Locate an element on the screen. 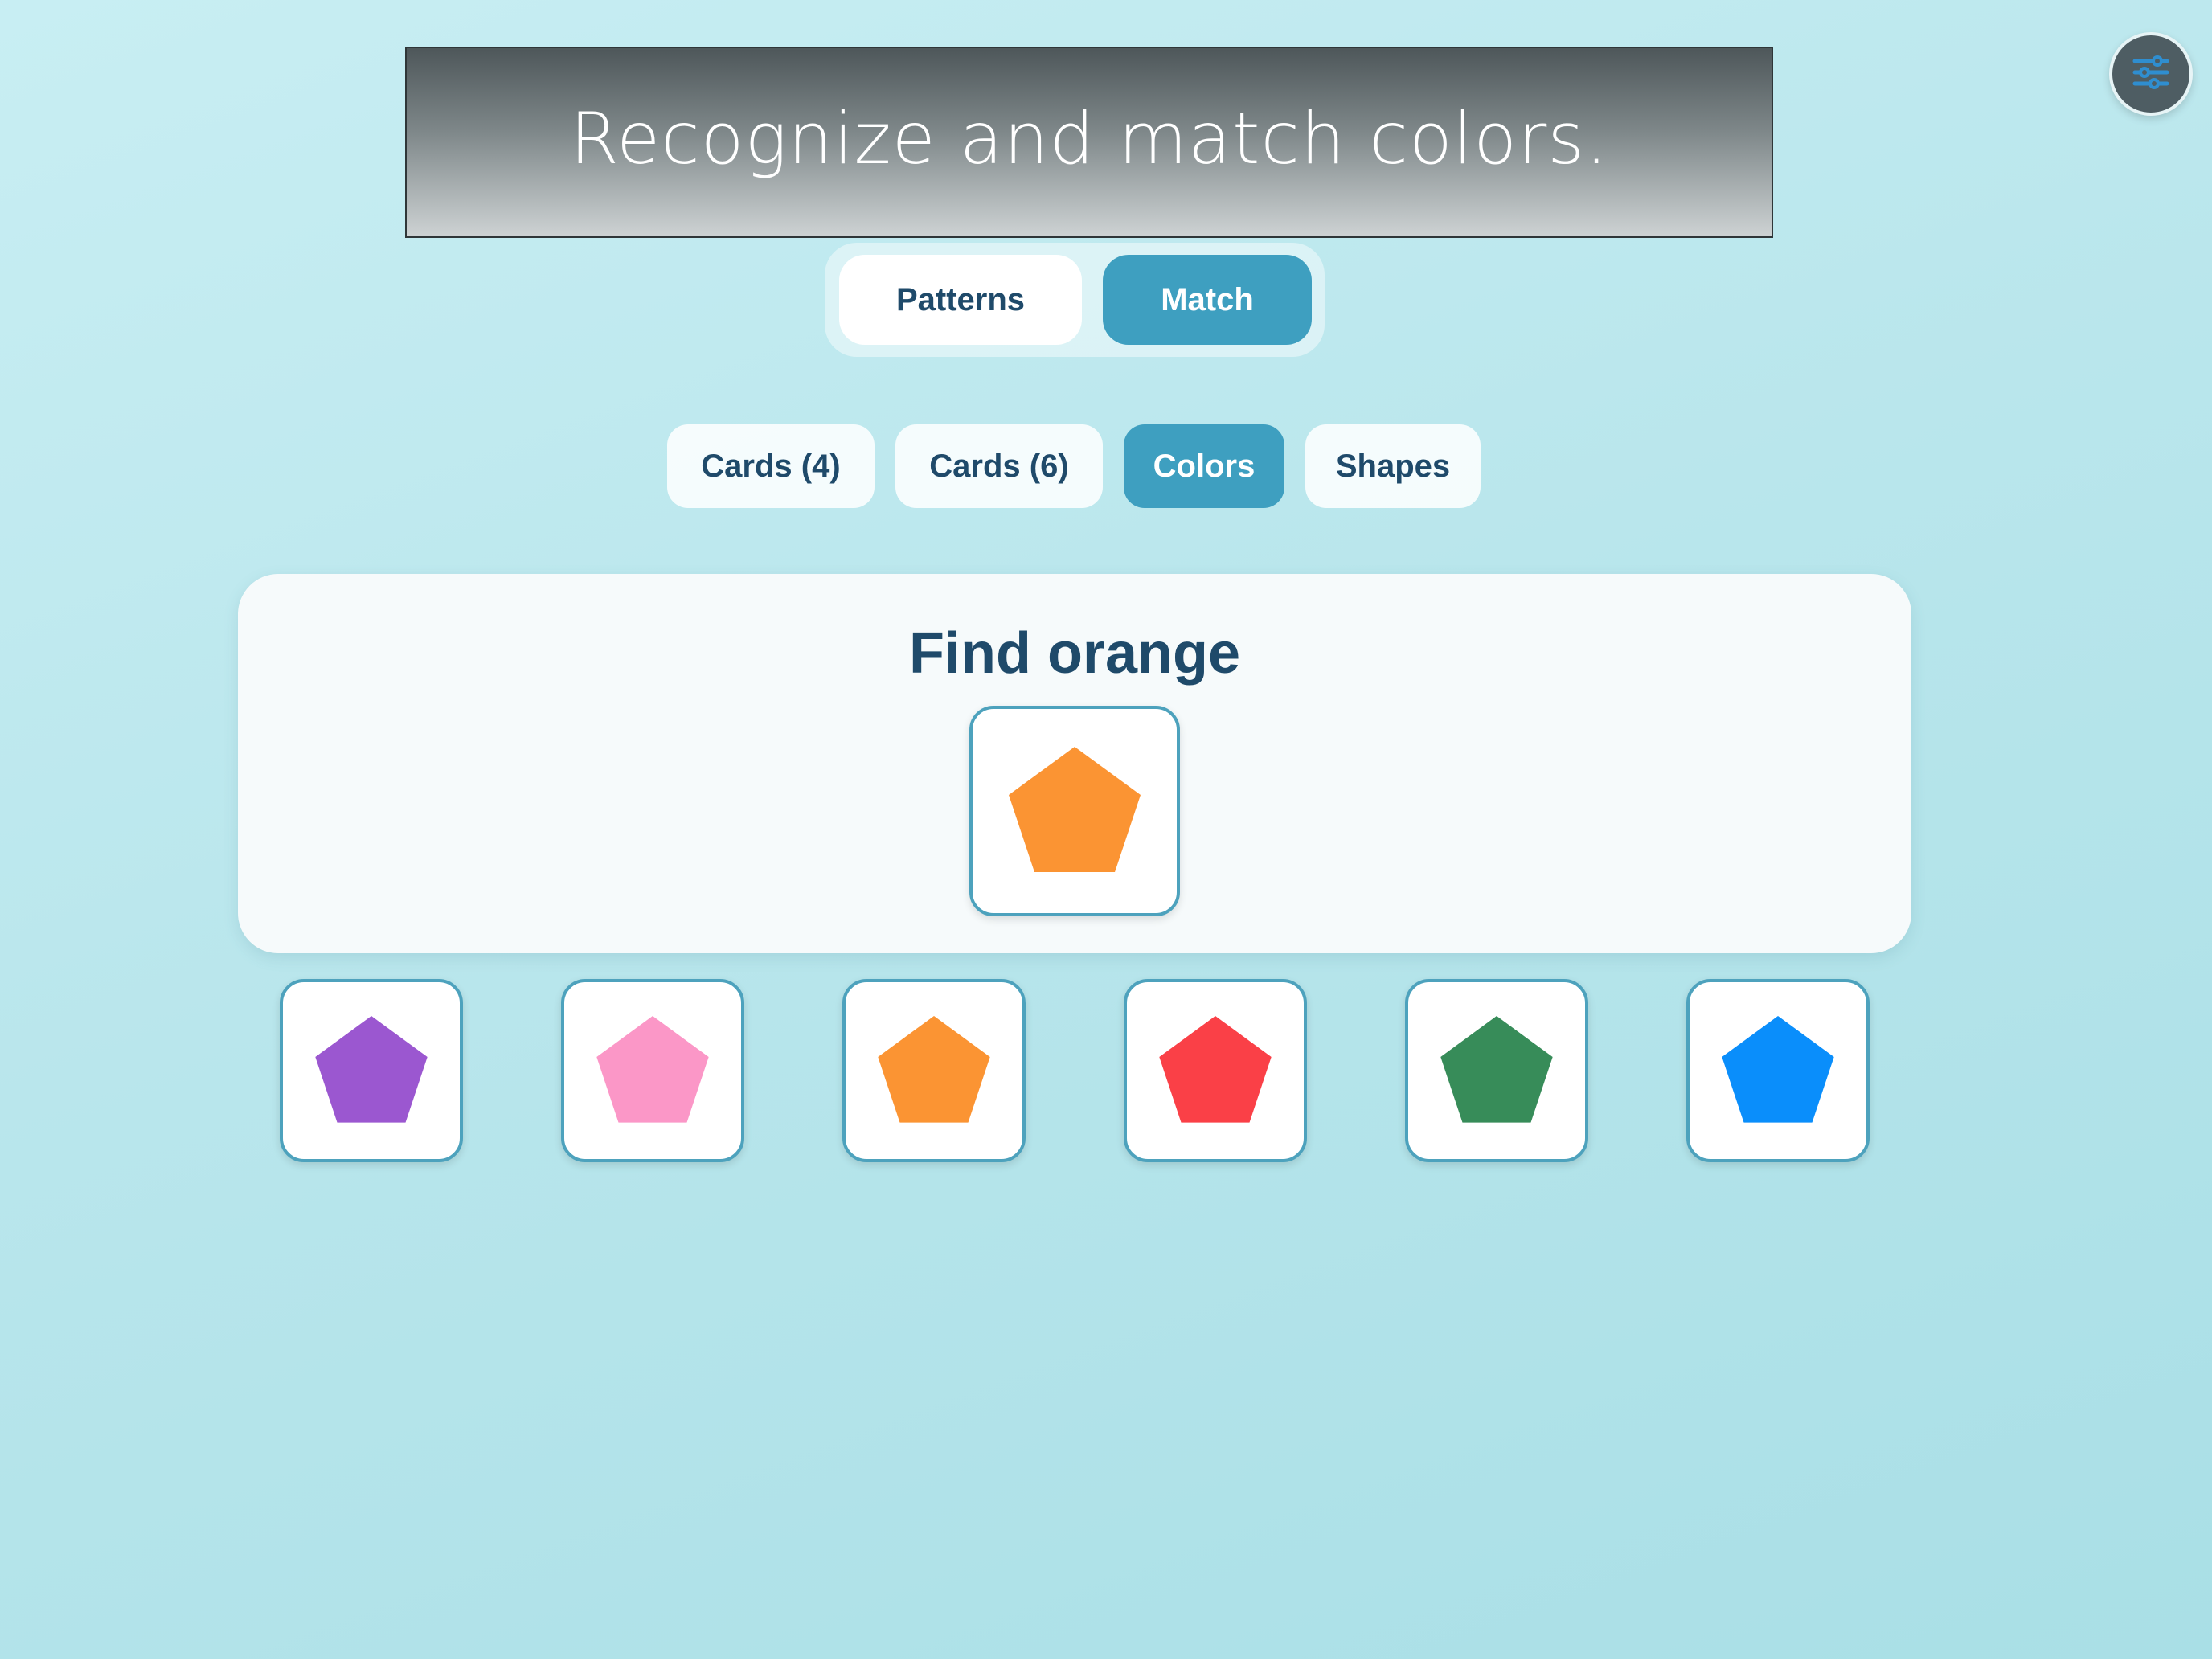 The height and width of the screenshot is (1659, 2212). mode-selector: Patterns Match is located at coordinates (1075, 300).